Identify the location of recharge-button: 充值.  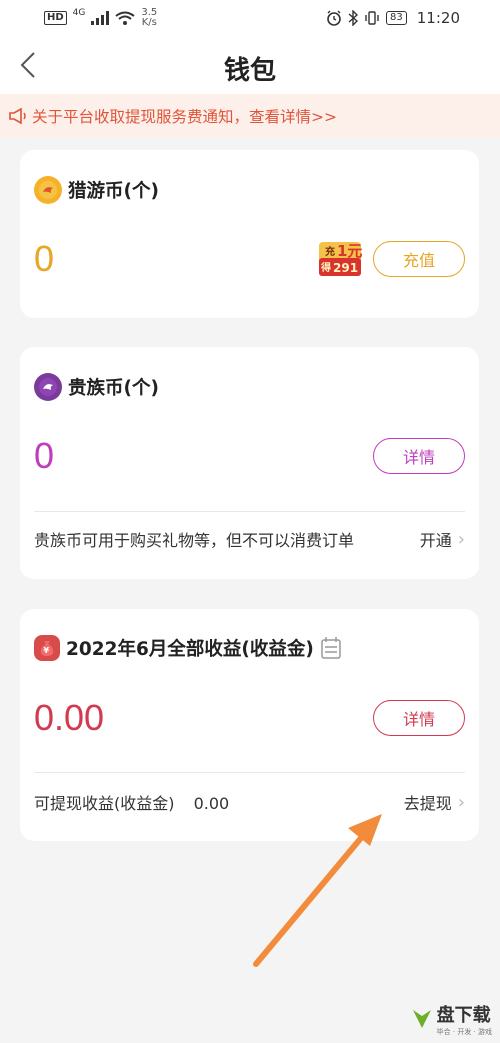
(419, 259).